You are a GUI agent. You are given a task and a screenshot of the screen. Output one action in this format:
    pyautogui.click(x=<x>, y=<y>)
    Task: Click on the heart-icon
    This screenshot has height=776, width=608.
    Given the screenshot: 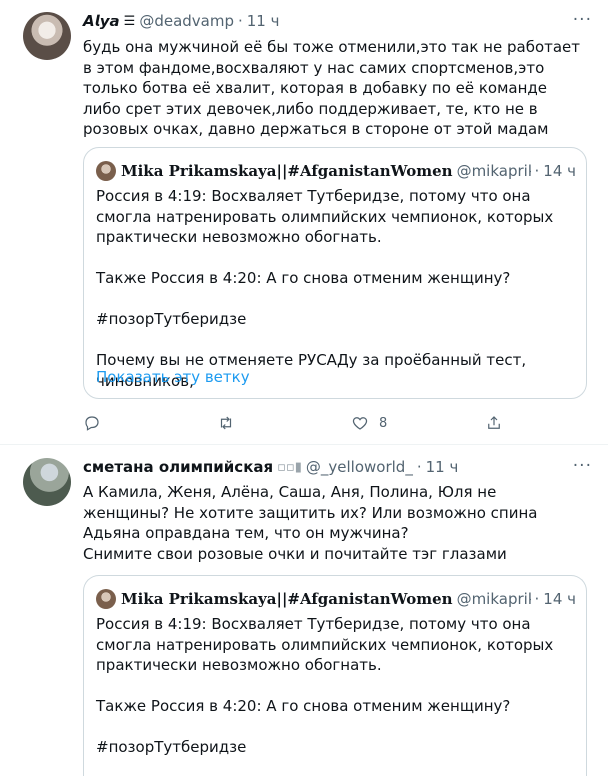 What is the action you would take?
    pyautogui.click(x=360, y=423)
    